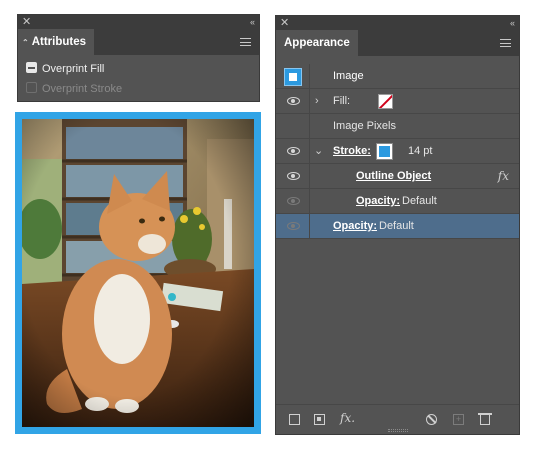 This screenshot has width=533, height=450. What do you see at coordinates (503, 176) in the screenshot?
I see `fx-icon: fx` at bounding box center [503, 176].